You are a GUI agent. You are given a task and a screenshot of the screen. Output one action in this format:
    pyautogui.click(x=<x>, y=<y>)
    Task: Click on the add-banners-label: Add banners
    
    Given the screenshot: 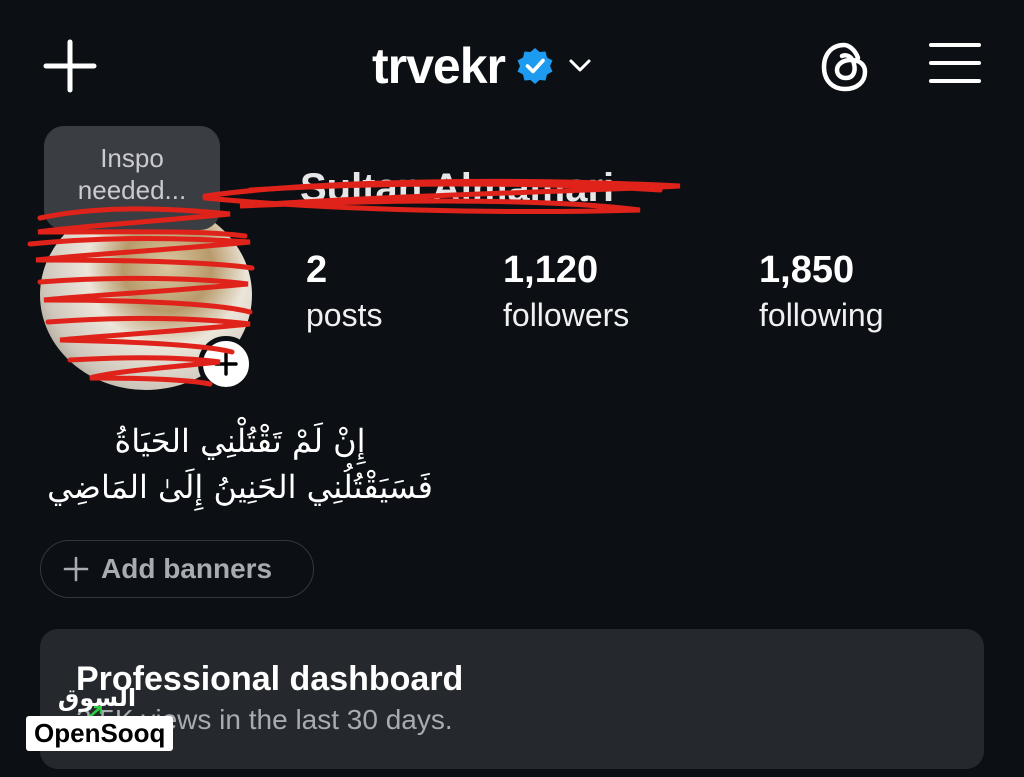 What is the action you would take?
    pyautogui.click(x=187, y=568)
    